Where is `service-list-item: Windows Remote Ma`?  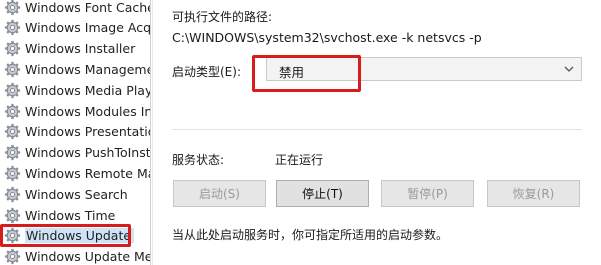
service-list-item: Windows Remote Ma is located at coordinates (75, 173).